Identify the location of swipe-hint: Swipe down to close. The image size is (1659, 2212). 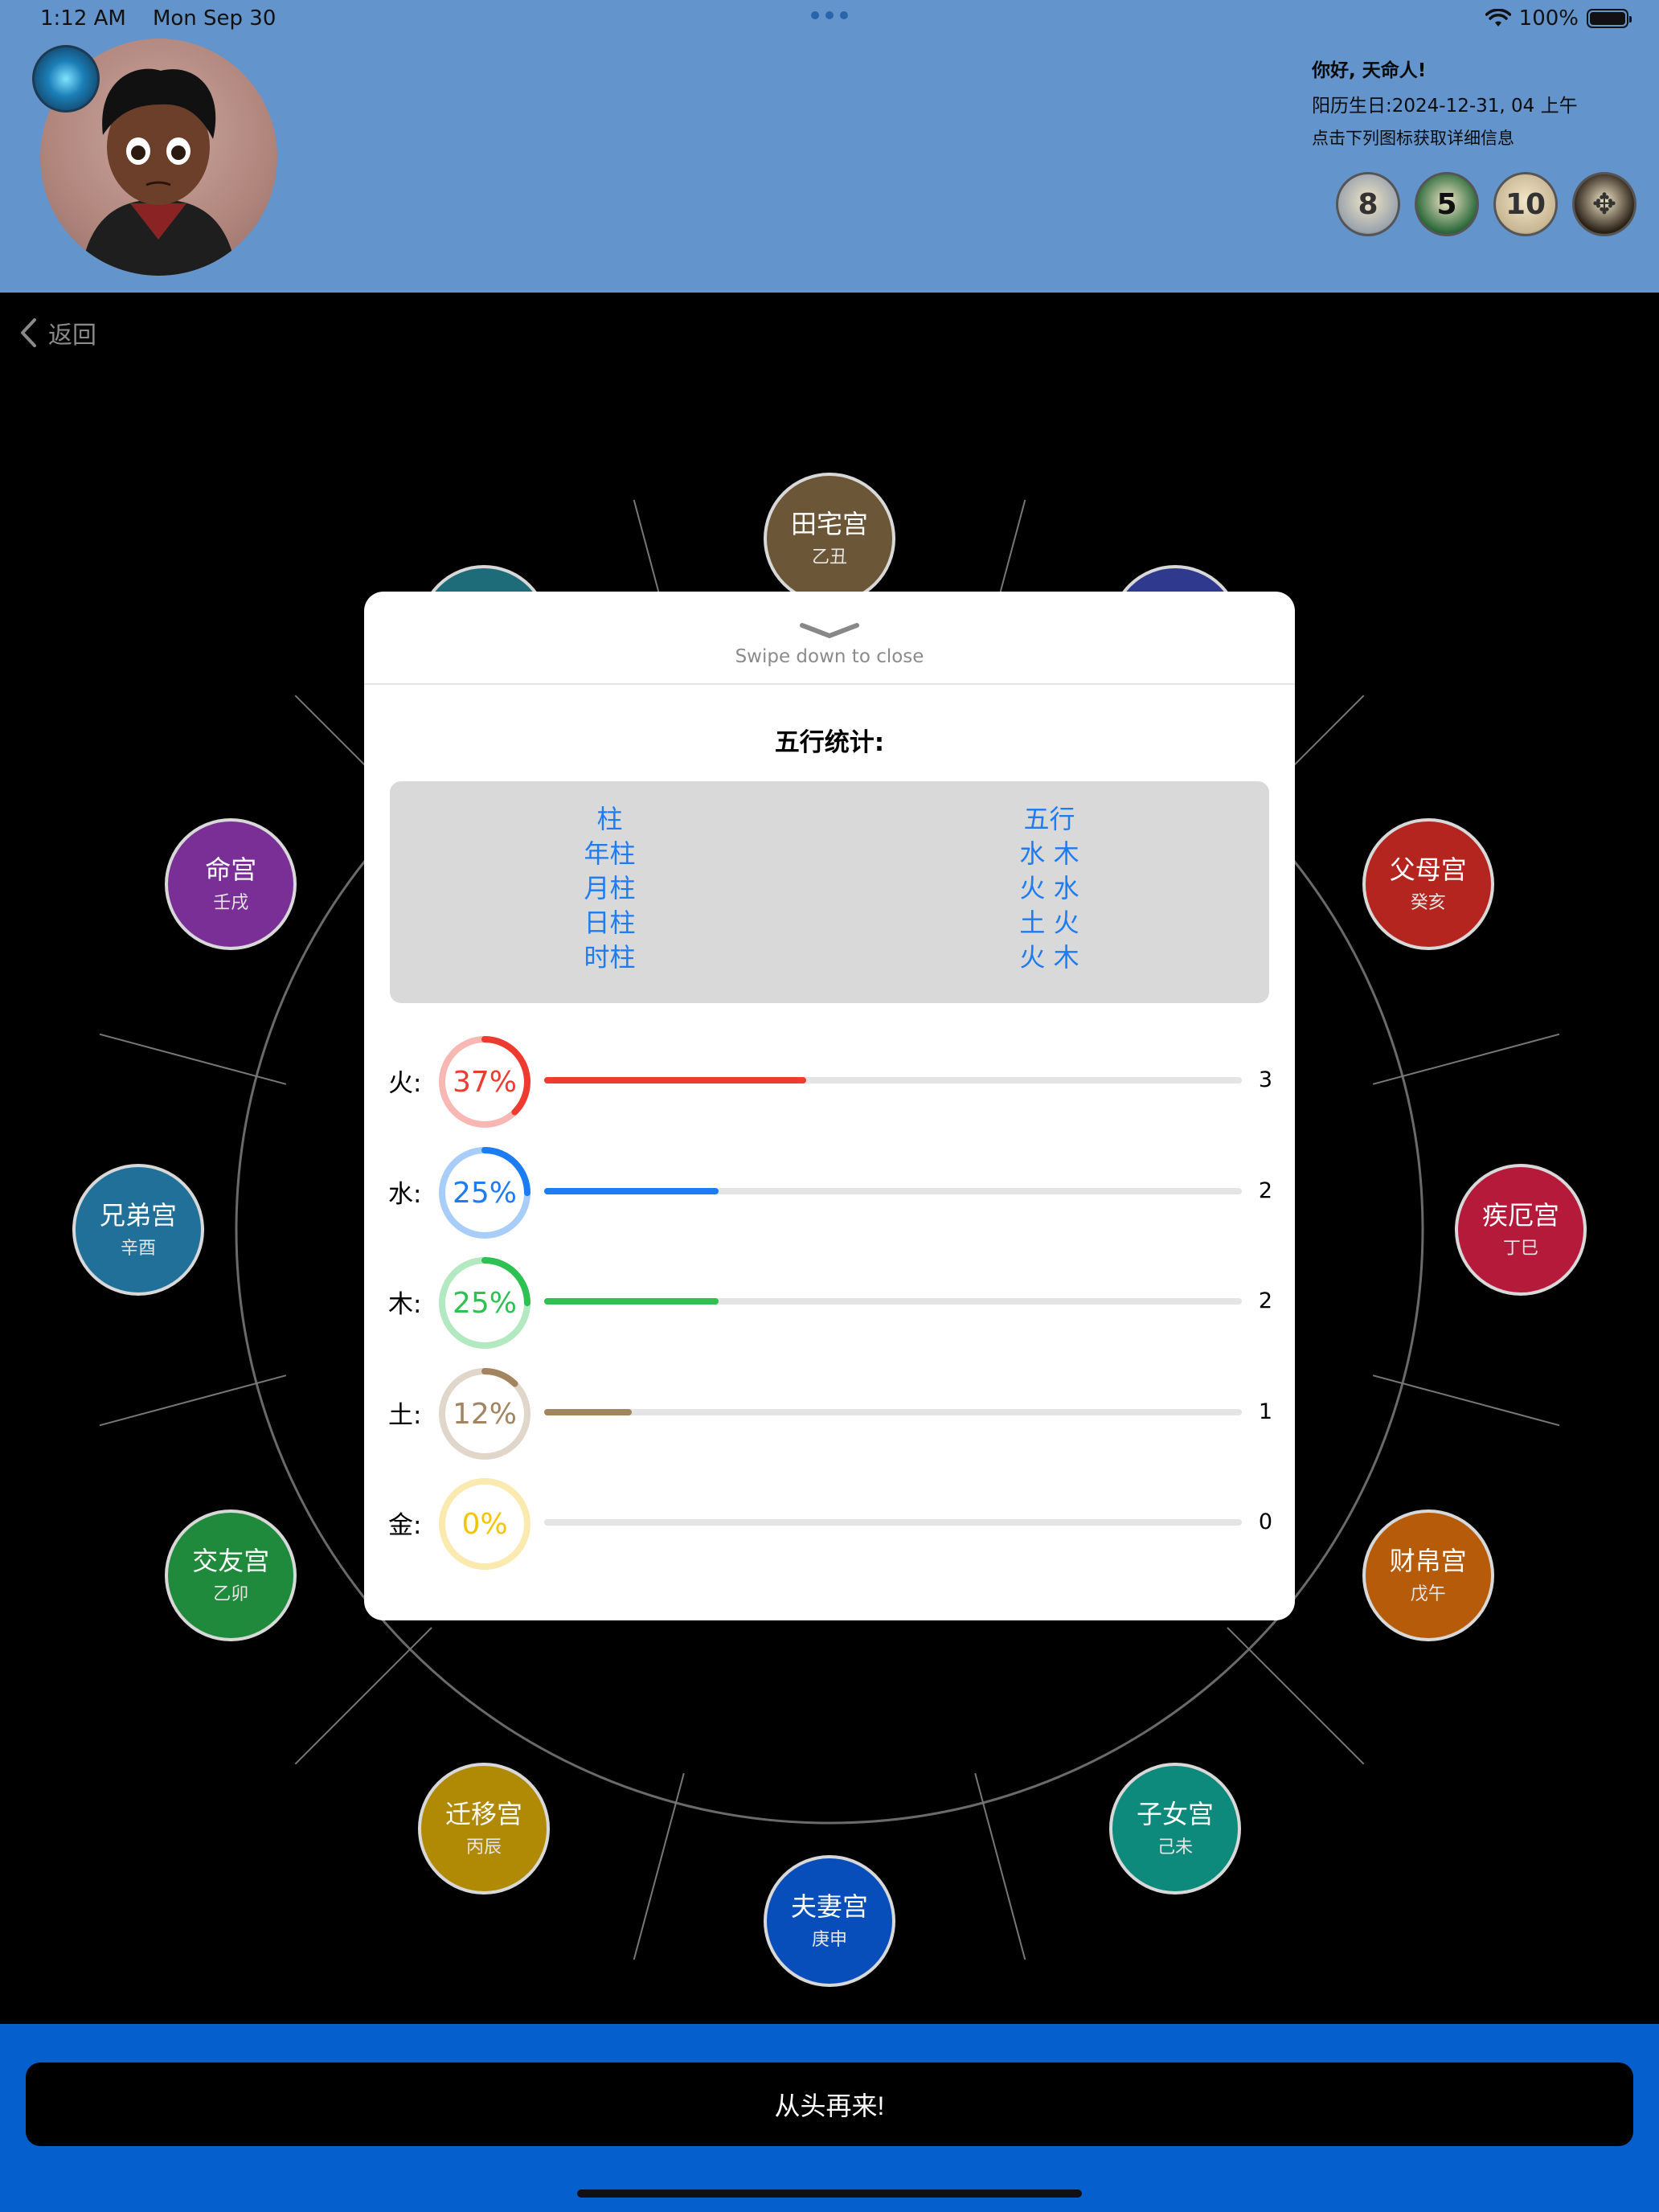
(829, 656).